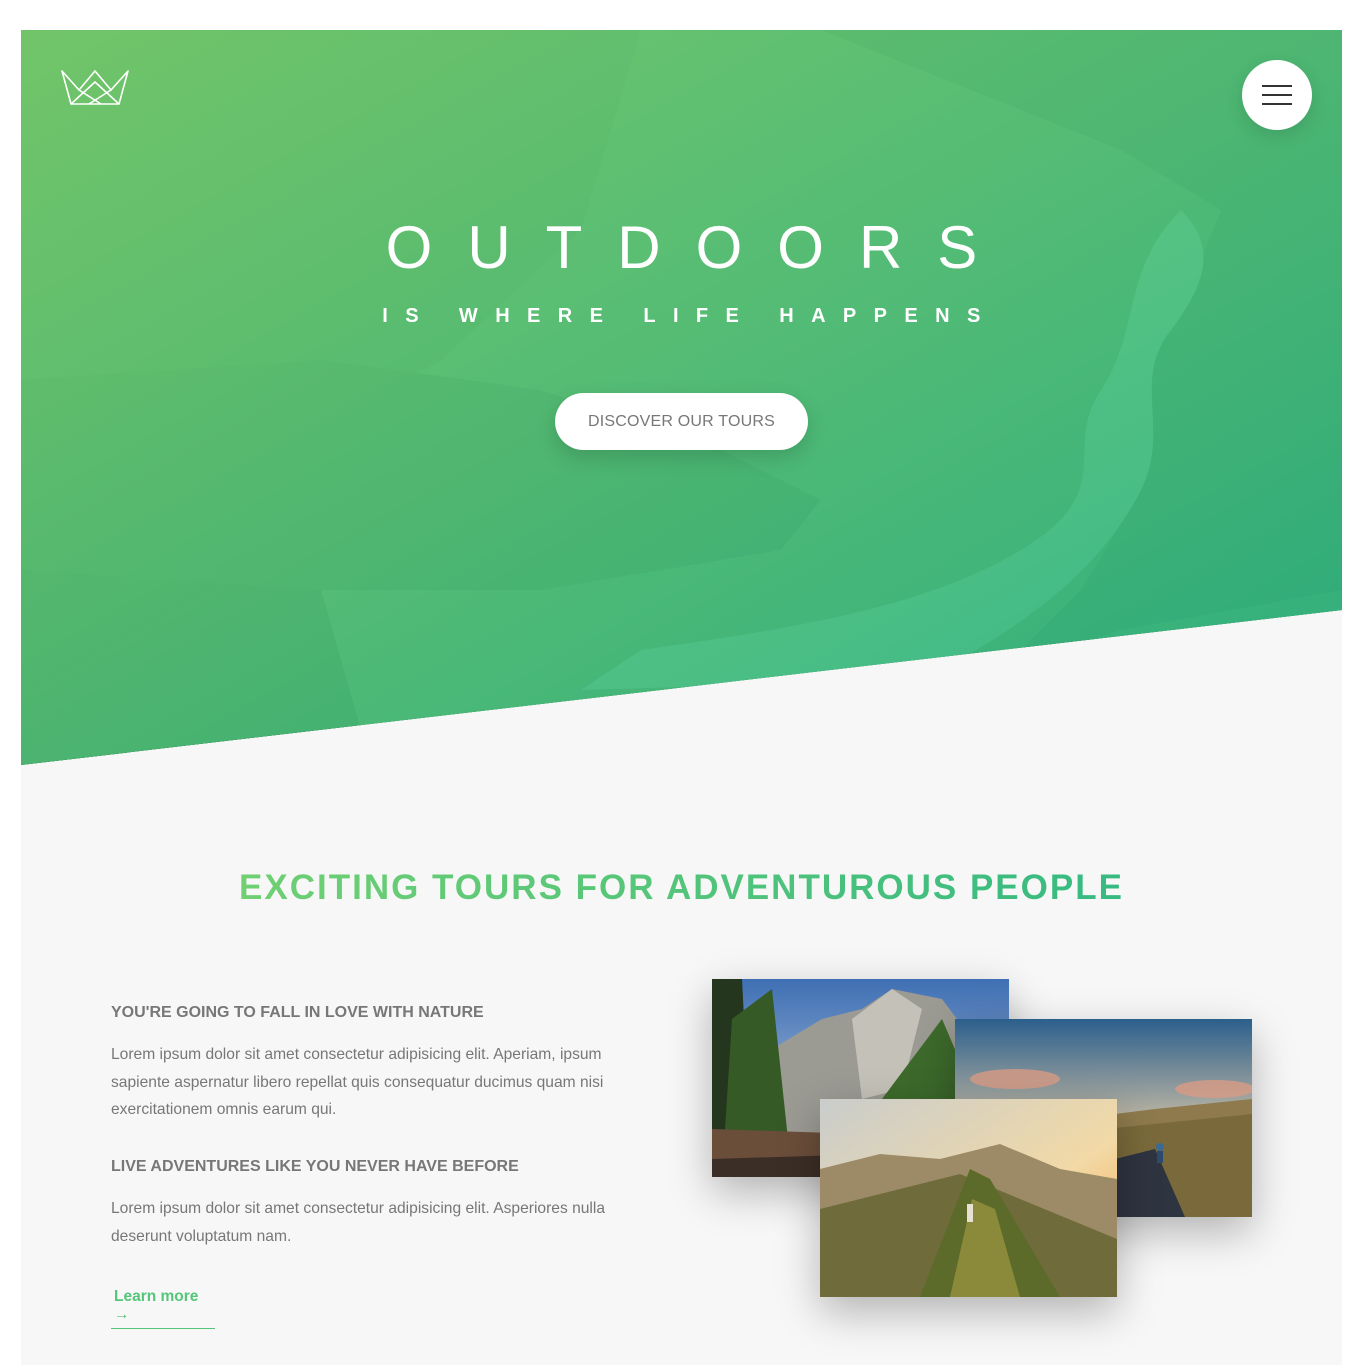  Describe the element at coordinates (699, 247) in the screenshot. I see `hero-title: OUTDOORS` at that location.